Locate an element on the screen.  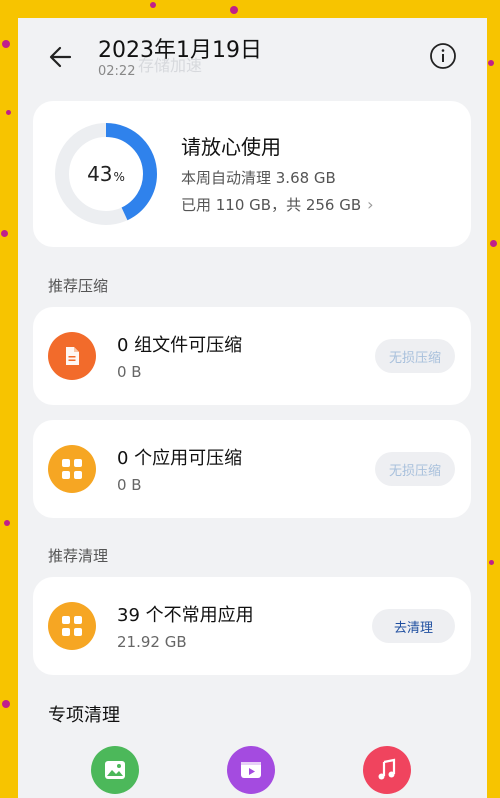
compress-files-card: 0 组文件可压缩 0 B 无损压缩 is located at coordinates (252, 356).